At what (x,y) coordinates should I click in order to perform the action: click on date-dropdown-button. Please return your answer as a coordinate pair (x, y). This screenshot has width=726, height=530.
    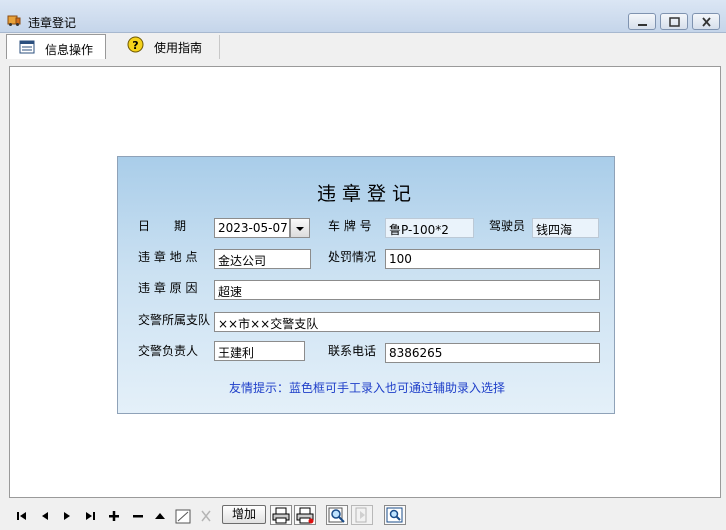
    Looking at the image, I should click on (300, 228).